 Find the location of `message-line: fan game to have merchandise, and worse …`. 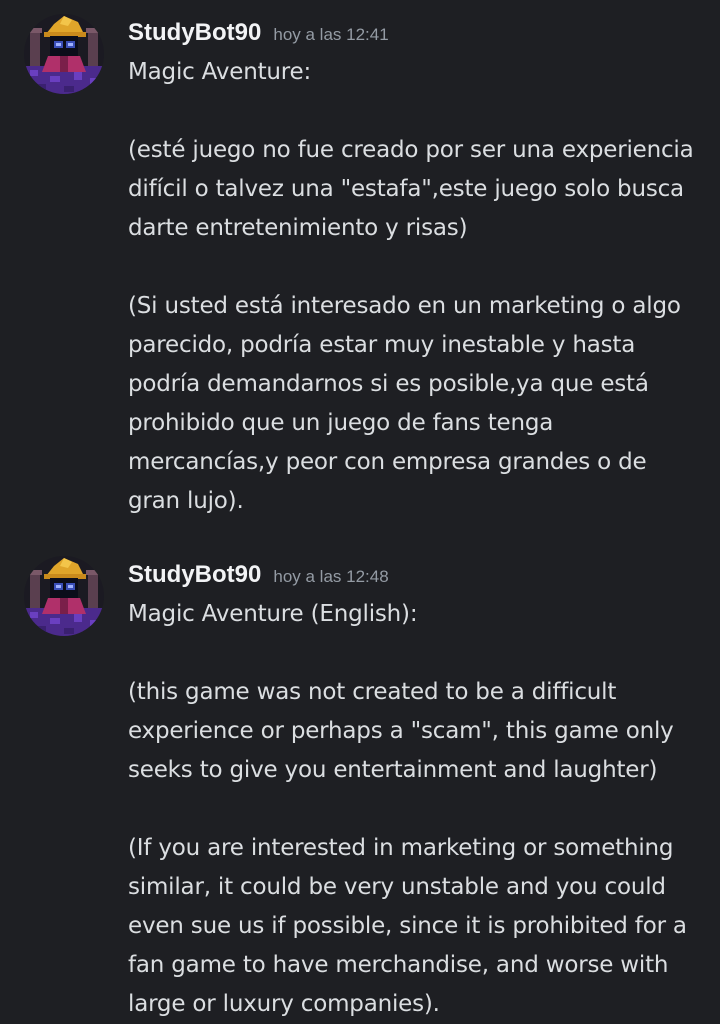

message-line: fan game to have merchandise, and worse … is located at coordinates (398, 965).